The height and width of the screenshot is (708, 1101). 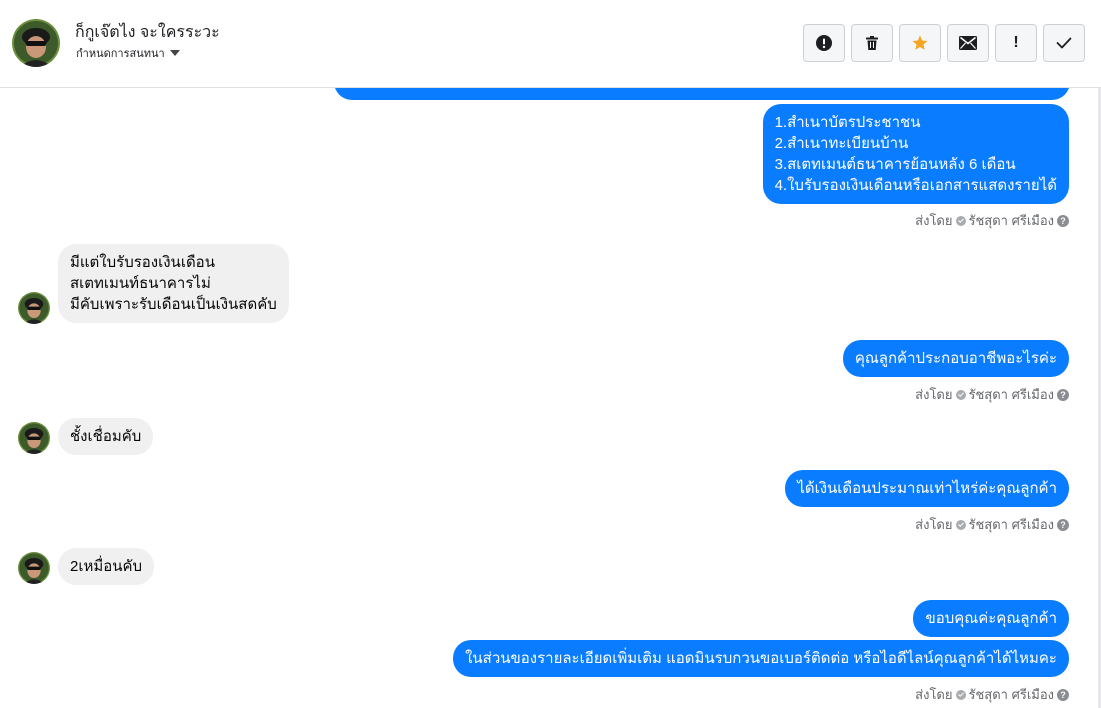 I want to click on message-line: 4.ใบรับรองเงินเดือนหรือเอกสารแสดงรายได้, so click(x=915, y=185).